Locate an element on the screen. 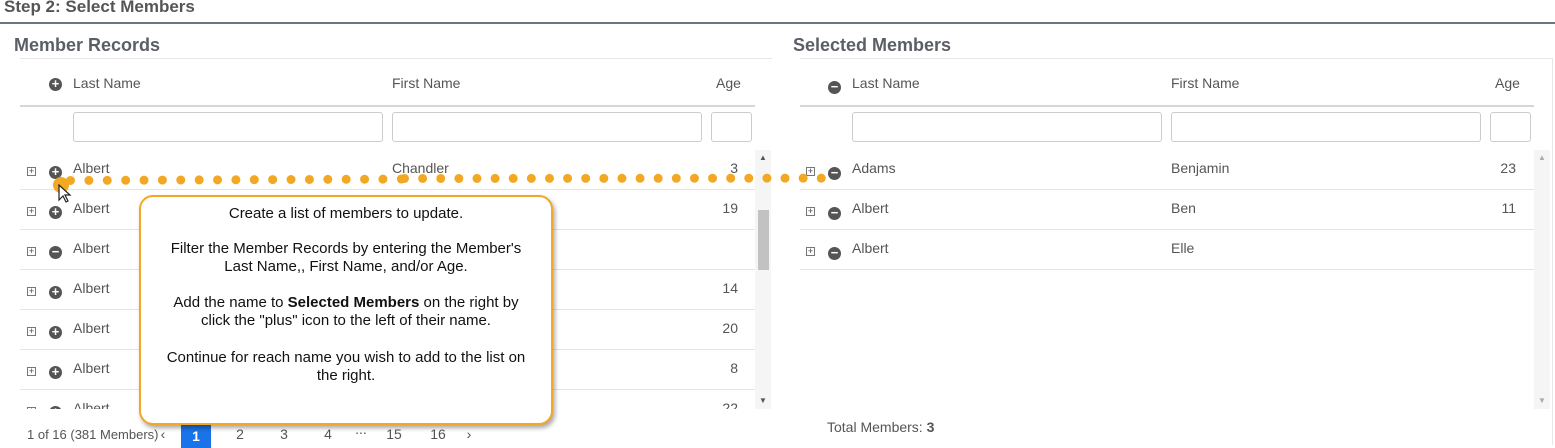  cell-age: 11 is located at coordinates (1508, 208).